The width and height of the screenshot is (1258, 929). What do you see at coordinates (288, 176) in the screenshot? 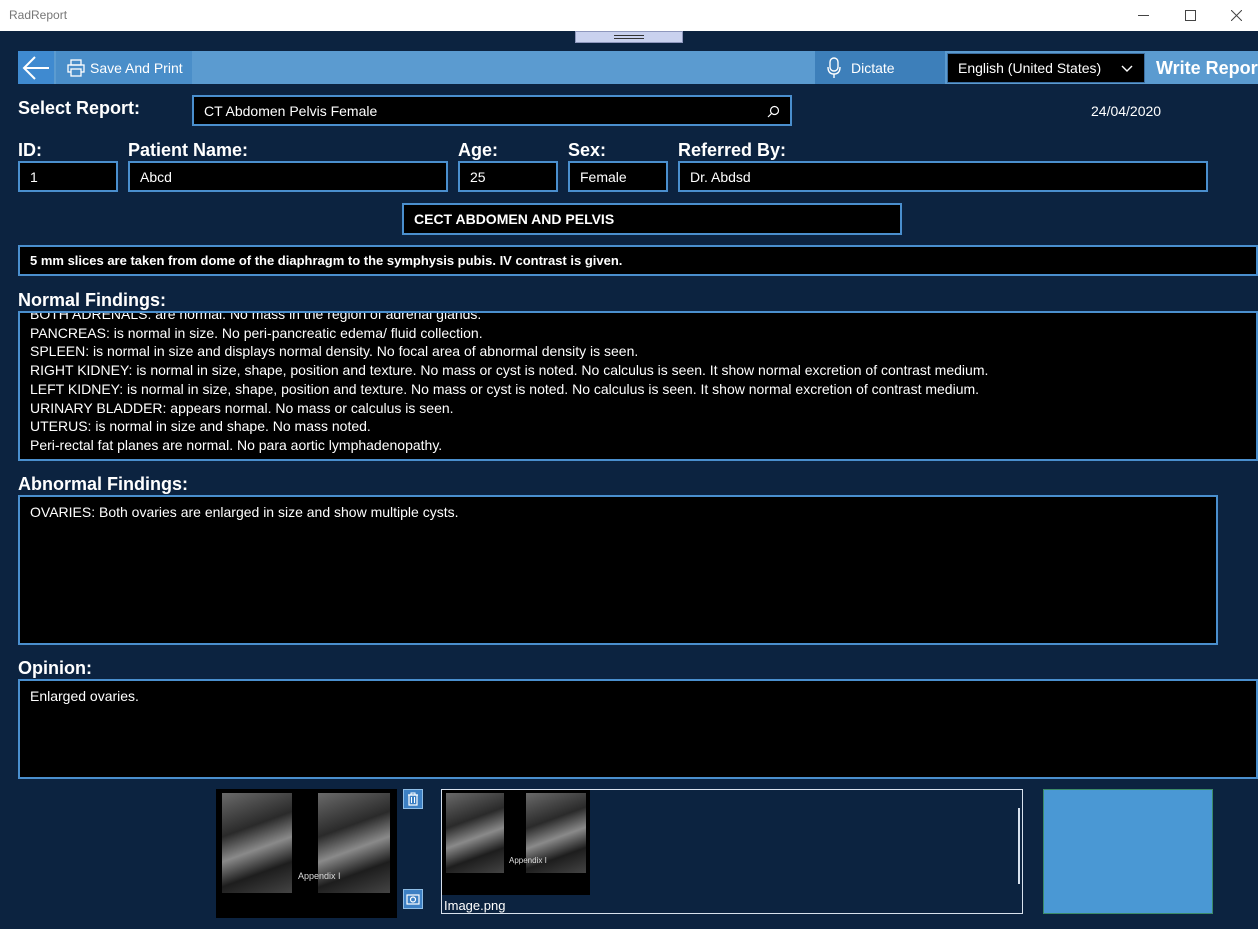
I see `patient-name-field: Abcd` at bounding box center [288, 176].